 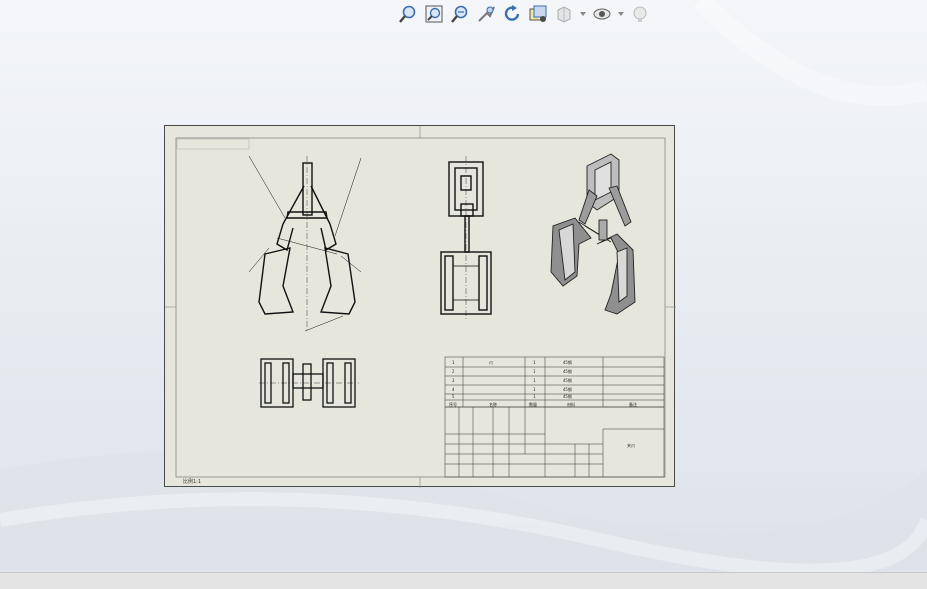 I want to click on pan-icon, so click(x=486, y=14).